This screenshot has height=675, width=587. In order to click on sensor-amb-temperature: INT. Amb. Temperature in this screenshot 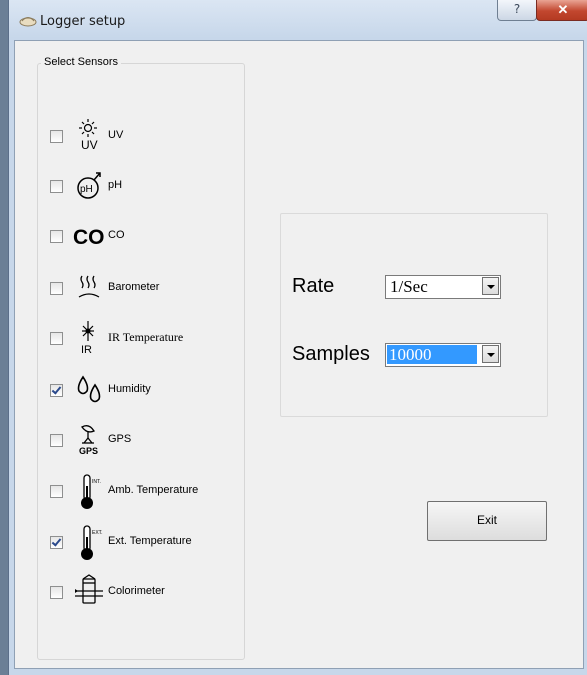, I will do `click(145, 492)`.